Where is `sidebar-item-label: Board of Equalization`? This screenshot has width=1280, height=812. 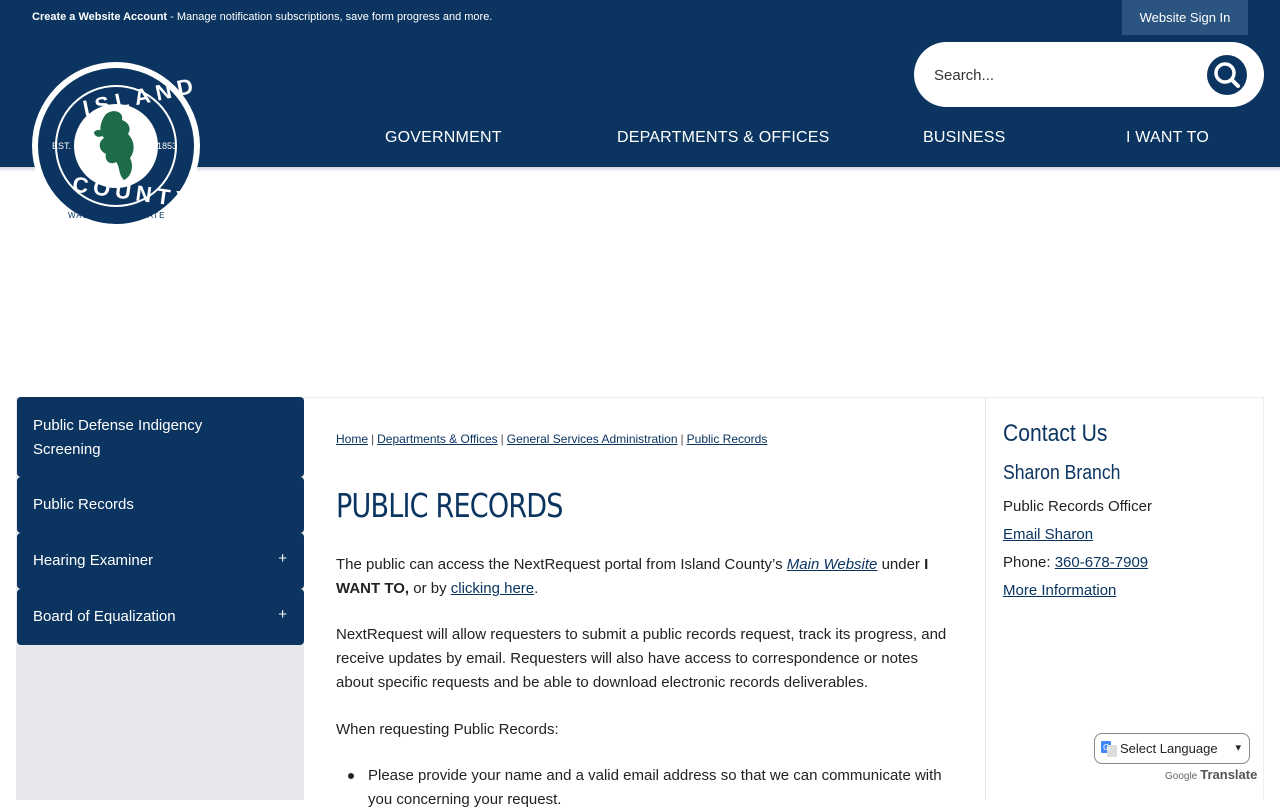
sidebar-item-label: Board of Equalization is located at coordinates (104, 616).